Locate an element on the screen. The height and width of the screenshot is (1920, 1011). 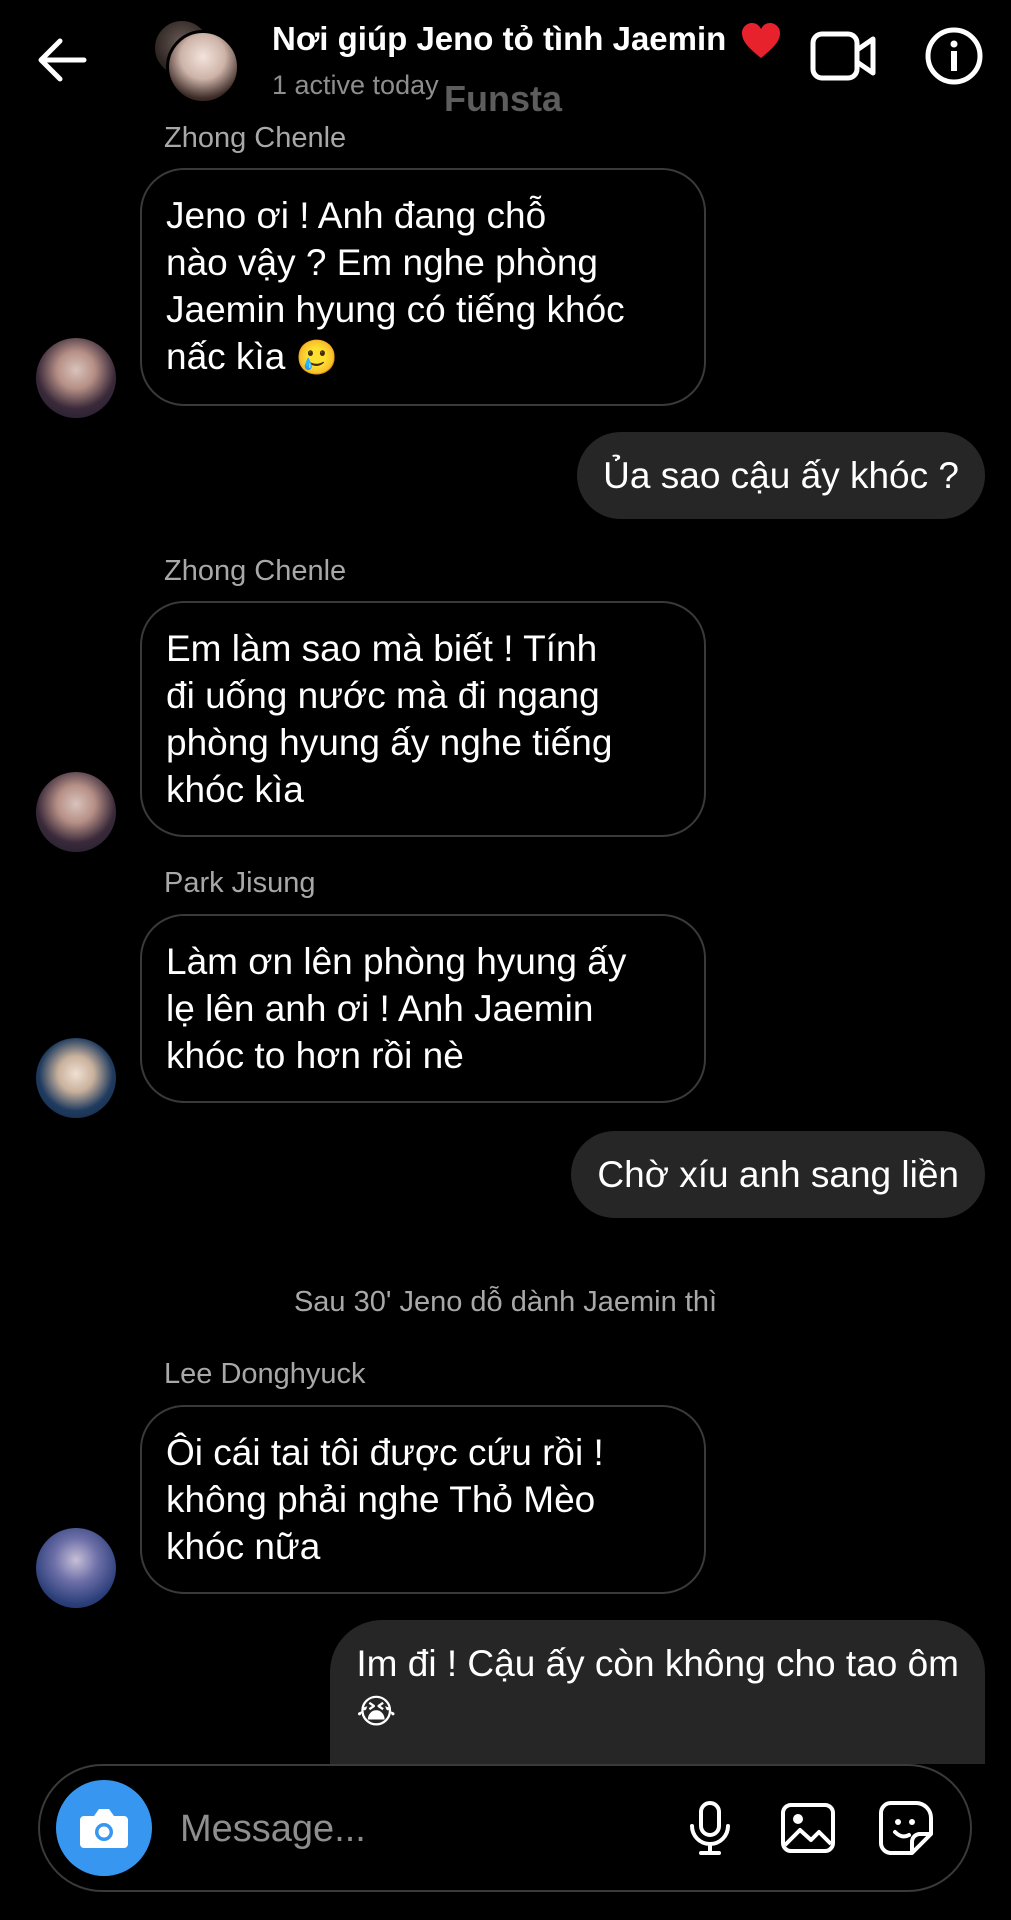
system-note: Sau 30' Jeno dỗ dành Jaemin thì is located at coordinates (505, 1302).